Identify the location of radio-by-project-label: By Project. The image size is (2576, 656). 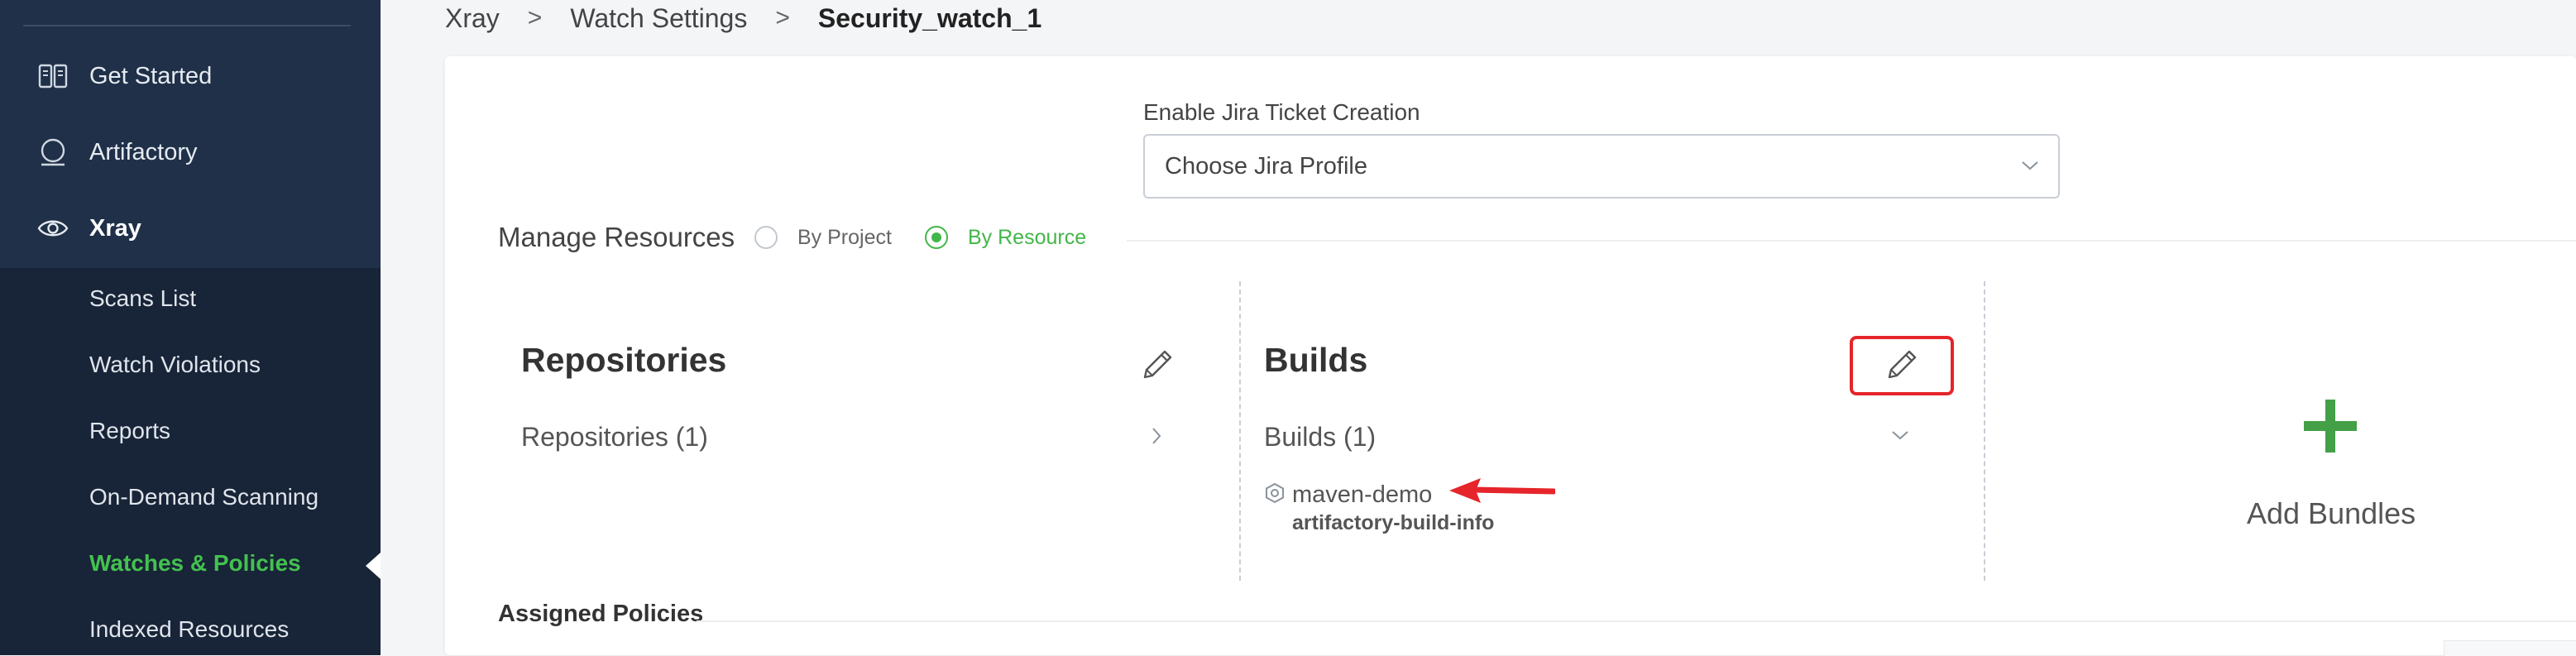
(845, 238).